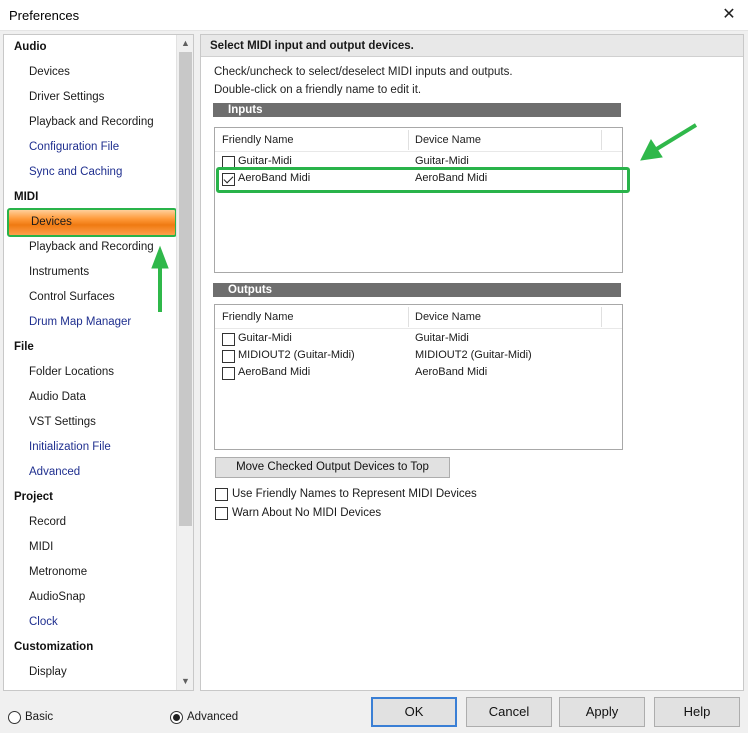 This screenshot has width=748, height=733. I want to click on advanced-mode-label: Advanced, so click(213, 717).